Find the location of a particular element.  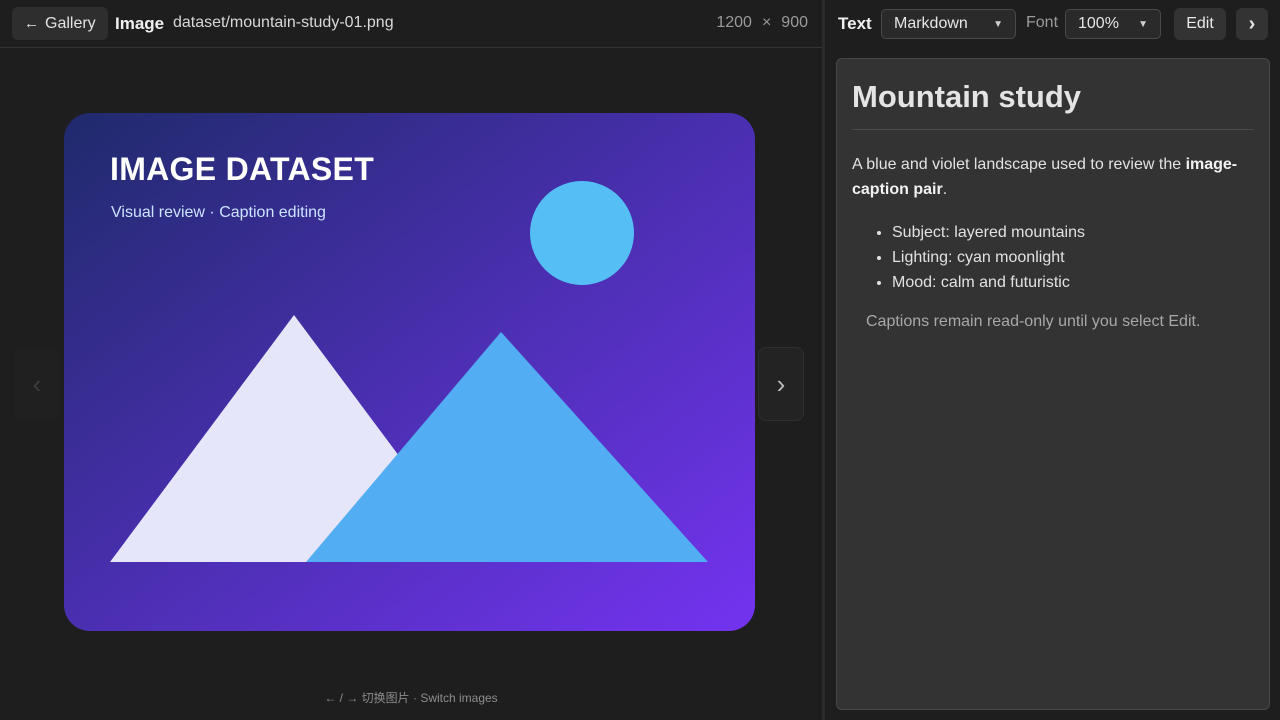

back-to-gallery-button: ← Gallery is located at coordinates (60, 23).